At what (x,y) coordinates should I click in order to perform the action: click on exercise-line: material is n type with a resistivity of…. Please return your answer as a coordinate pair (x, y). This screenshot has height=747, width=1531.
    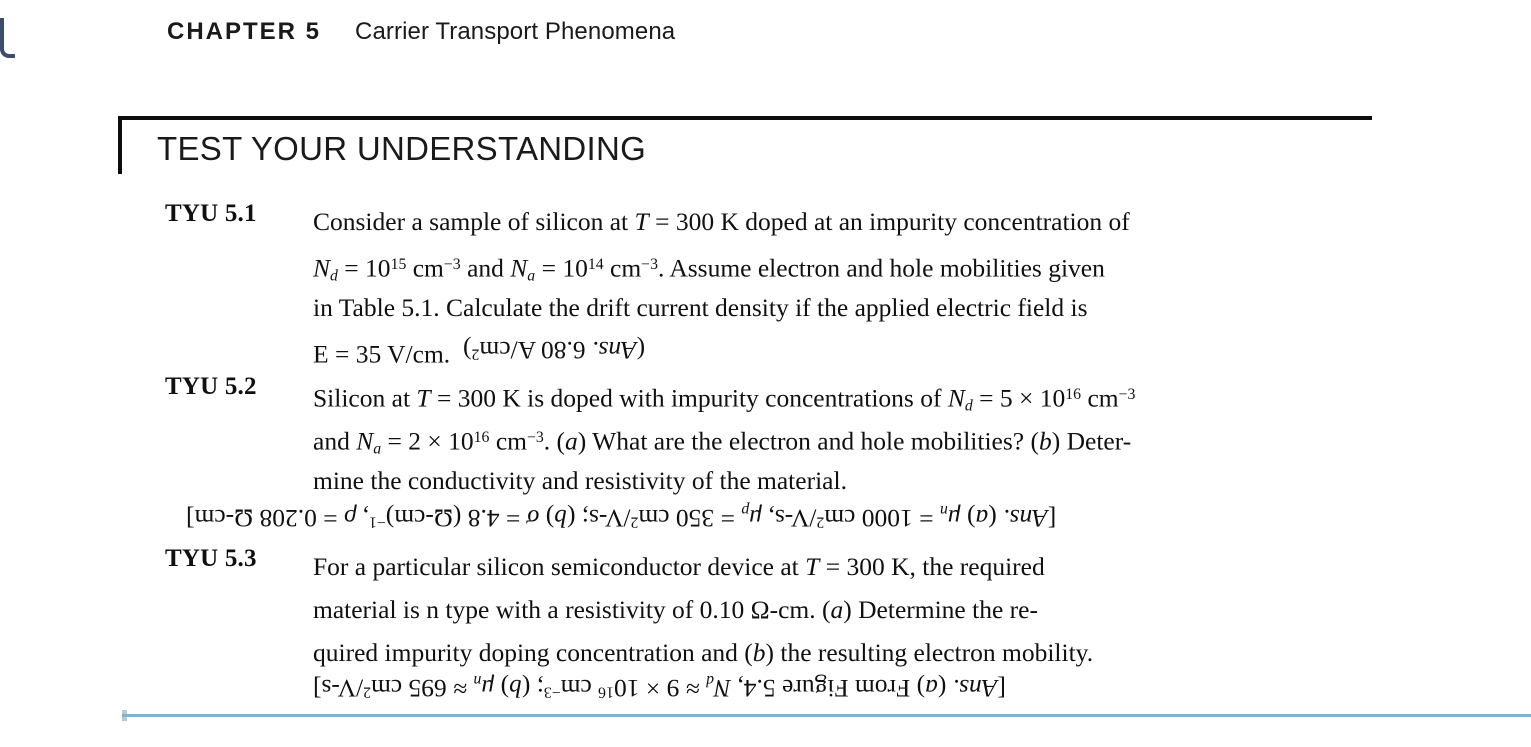
    Looking at the image, I should click on (675, 609).